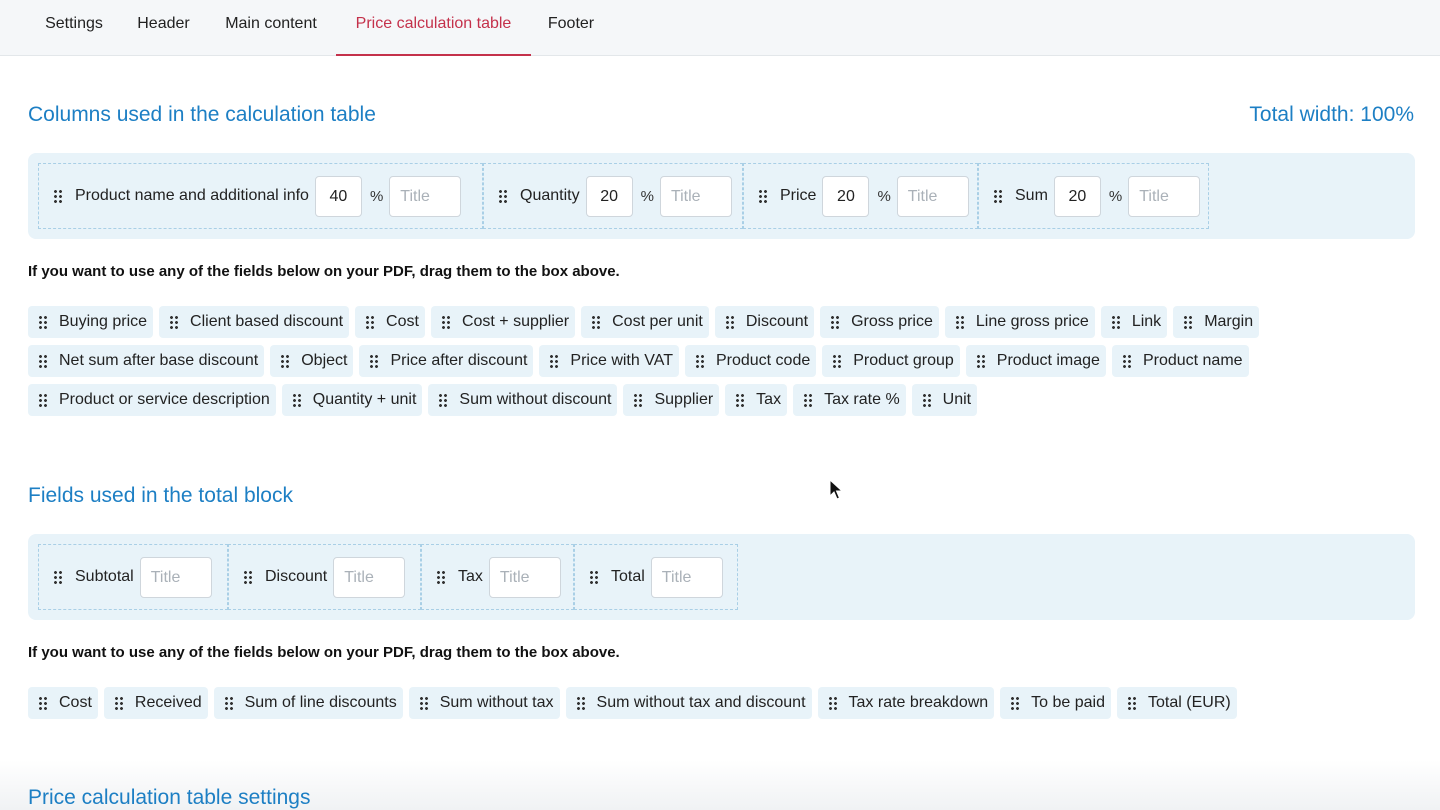 This screenshot has height=810, width=1440. Describe the element at coordinates (146, 361) in the screenshot. I see `available-column-chip-net-sum-after-base-discount: Net sum after base discount` at that location.